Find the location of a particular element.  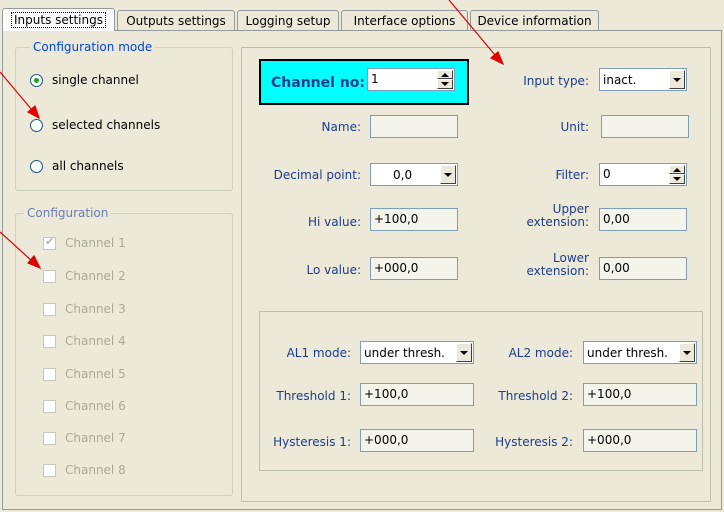

checkmark-icon: ✔ is located at coordinates (50, 241).